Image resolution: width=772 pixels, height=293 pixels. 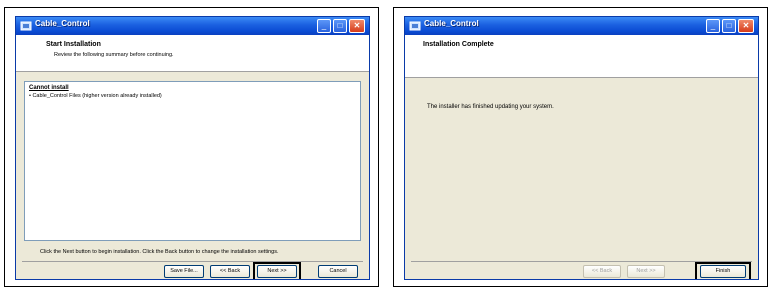 What do you see at coordinates (458, 44) in the screenshot?
I see `page-title: Installation Complete` at bounding box center [458, 44].